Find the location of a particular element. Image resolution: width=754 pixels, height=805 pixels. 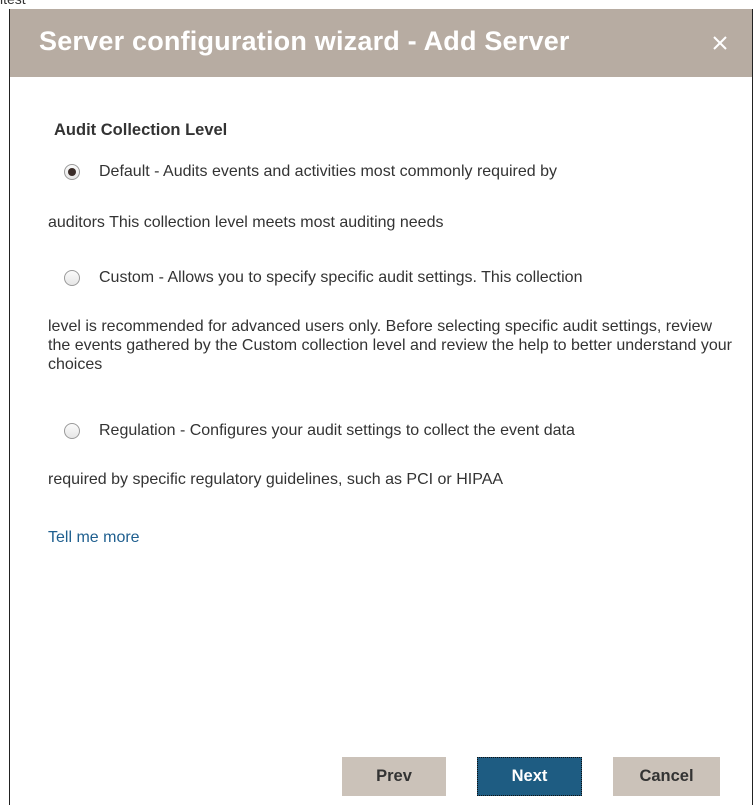

radio-default is located at coordinates (72, 172).